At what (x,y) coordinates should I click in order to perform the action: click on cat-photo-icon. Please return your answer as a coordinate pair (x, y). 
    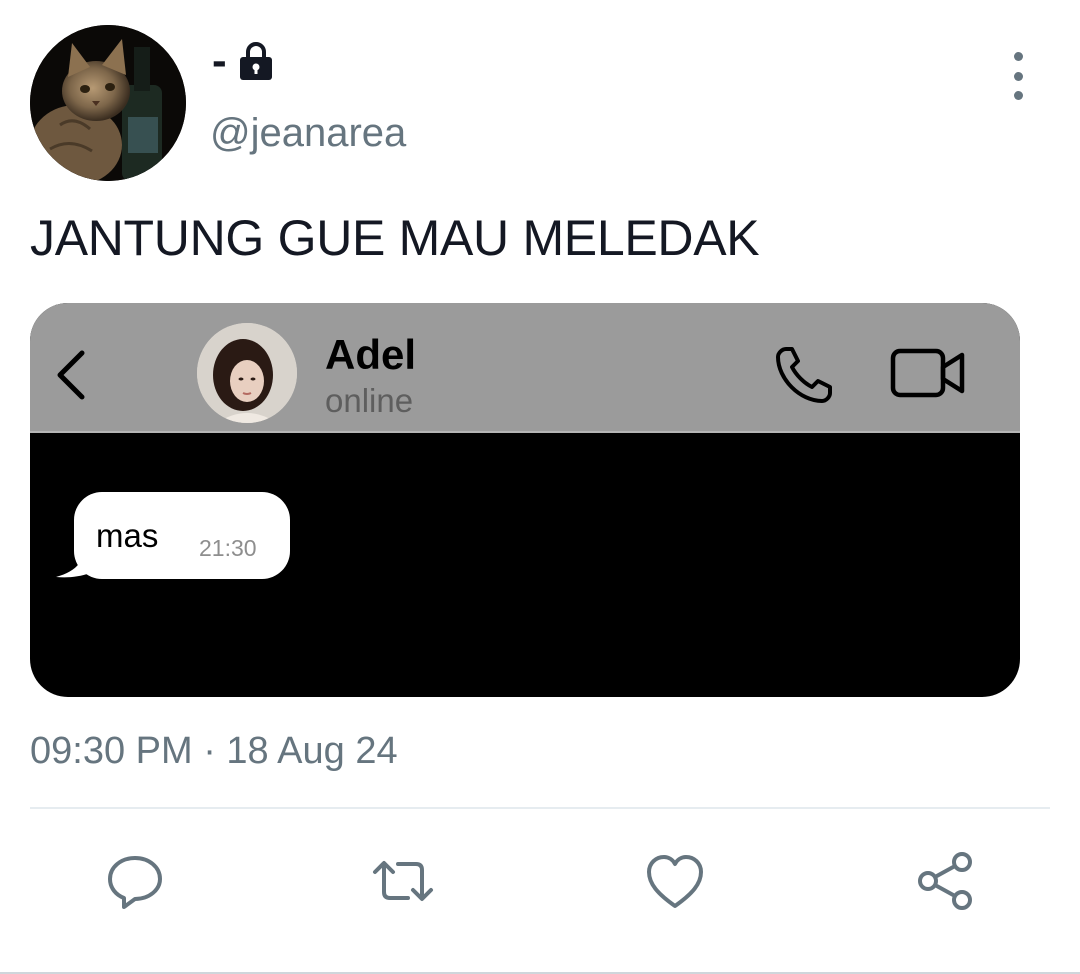
    Looking at the image, I should click on (108, 103).